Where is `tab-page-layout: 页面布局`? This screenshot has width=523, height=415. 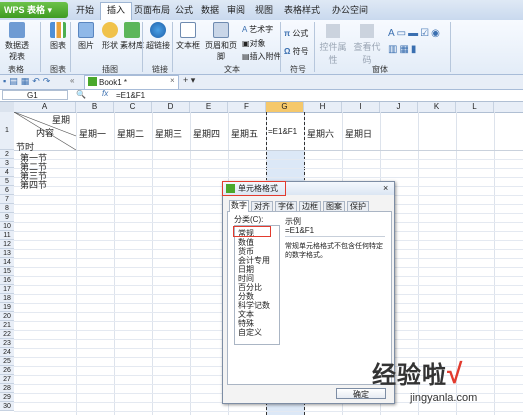
tab-page-layout: 页面布局 is located at coordinates (152, 10).